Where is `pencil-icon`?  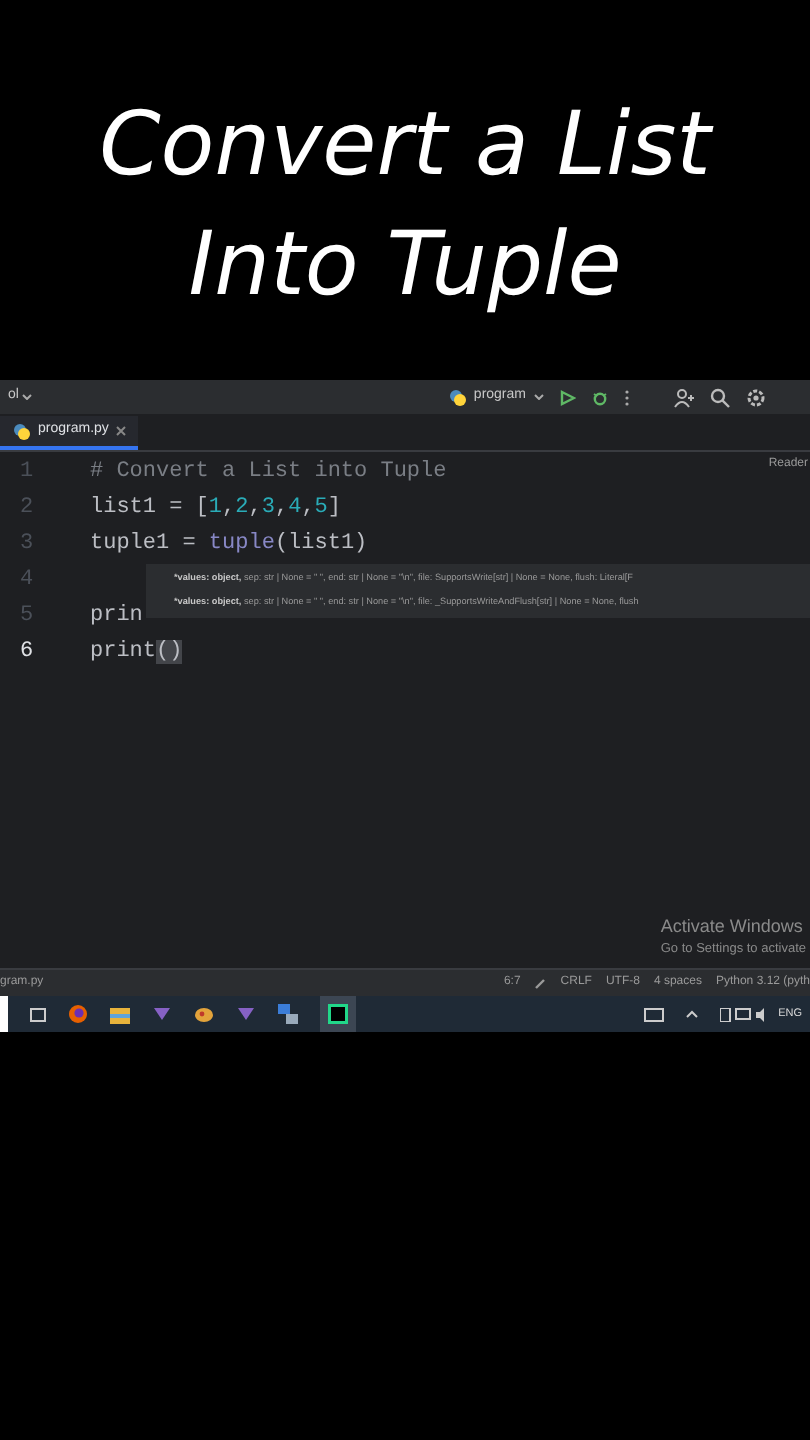
pencil-icon is located at coordinates (540, 983).